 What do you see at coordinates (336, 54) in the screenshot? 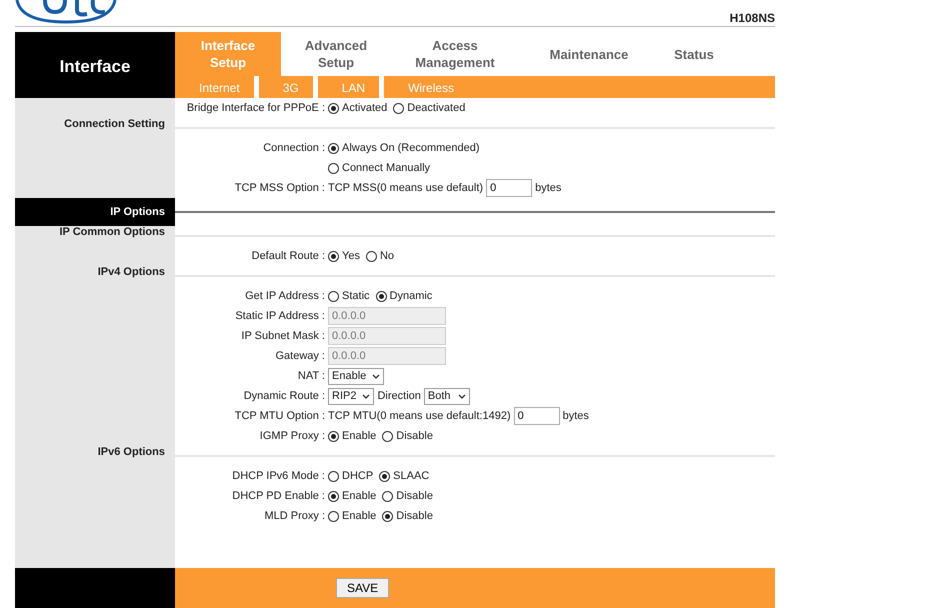
I see `nav-tab: Advanced Setup` at bounding box center [336, 54].